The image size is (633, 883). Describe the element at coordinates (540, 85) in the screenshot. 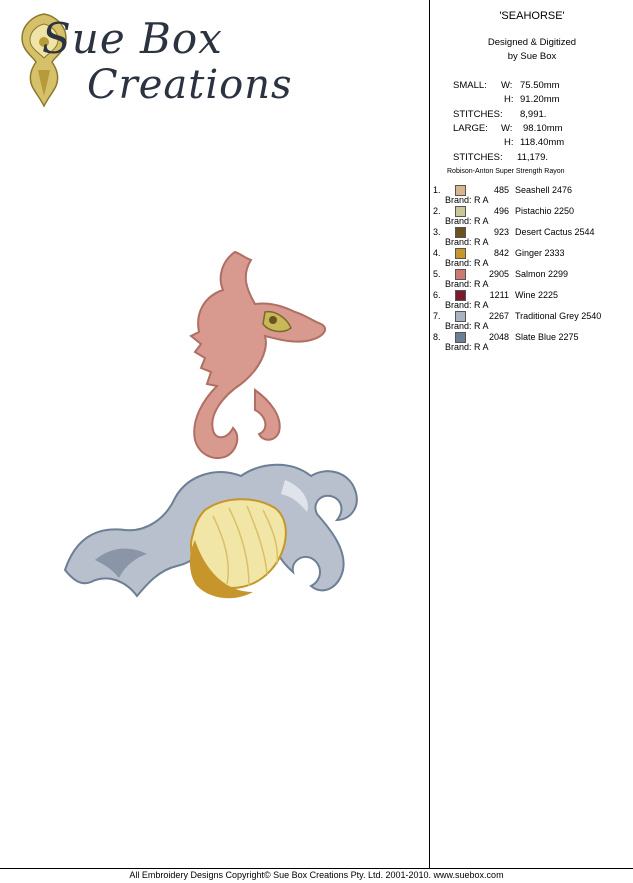

I see `small-width-value: 75.50mm` at that location.